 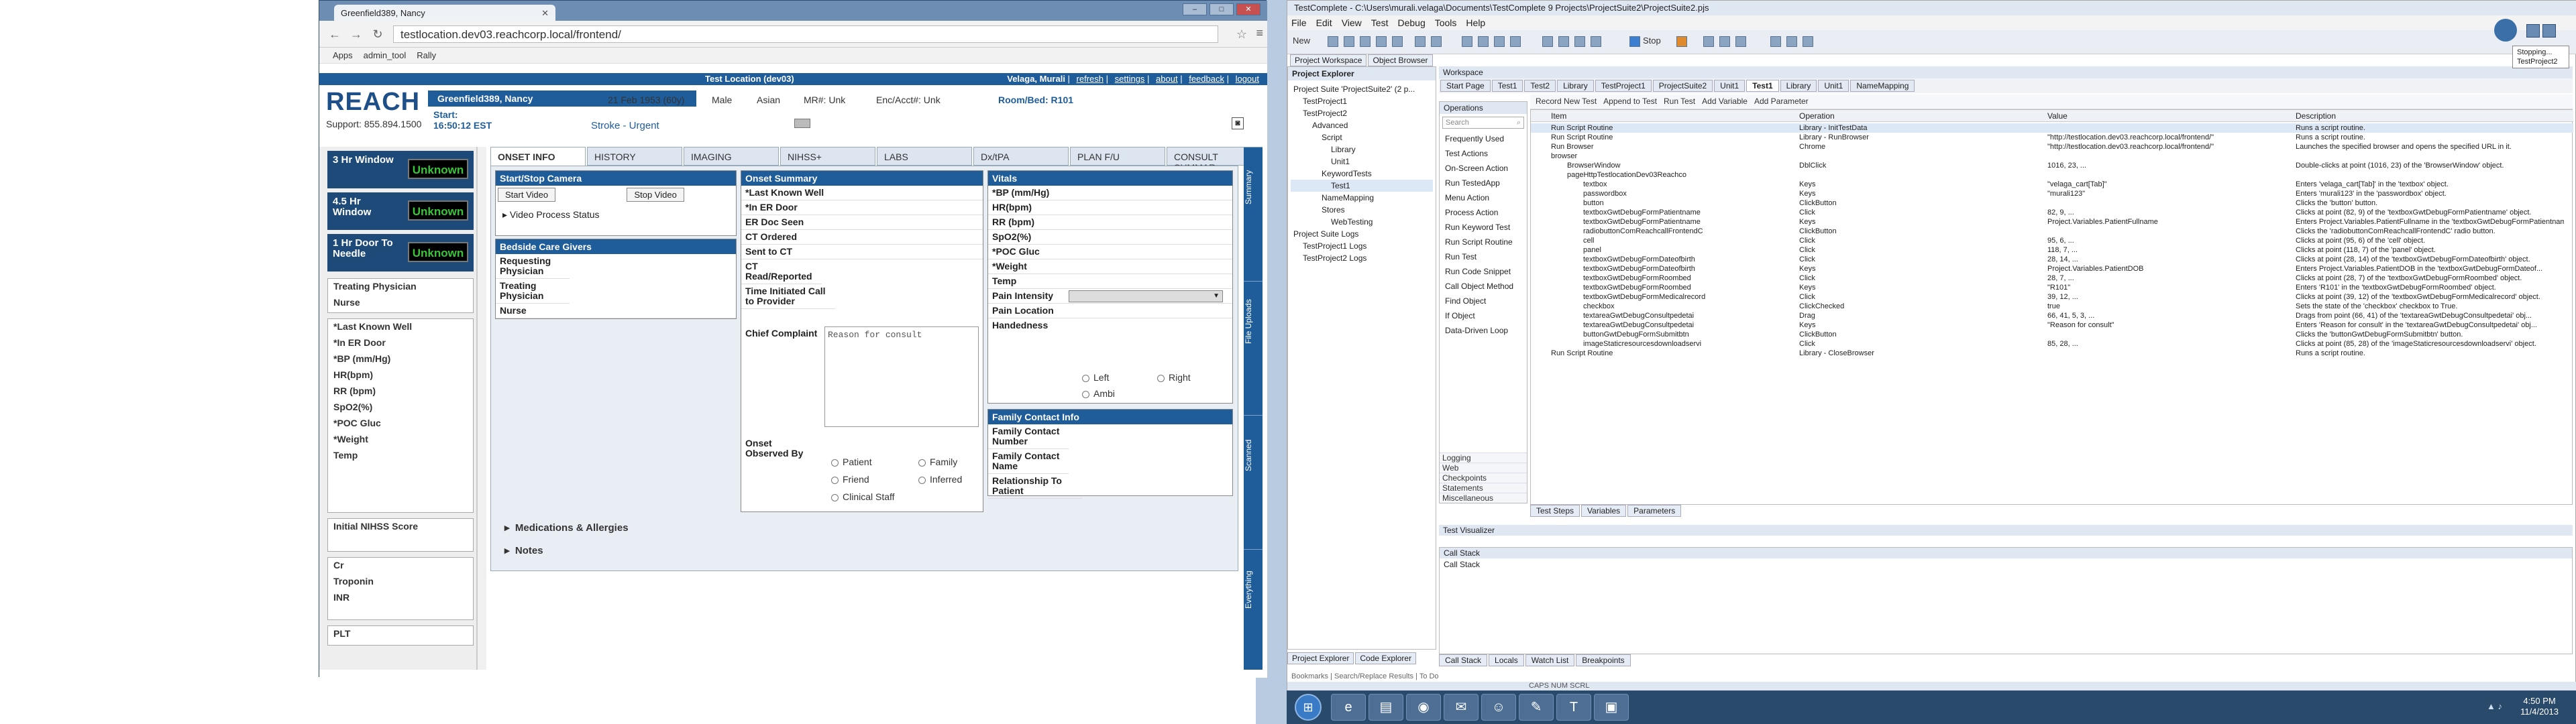 What do you see at coordinates (1791, 41) in the screenshot?
I see `layout-icon` at bounding box center [1791, 41].